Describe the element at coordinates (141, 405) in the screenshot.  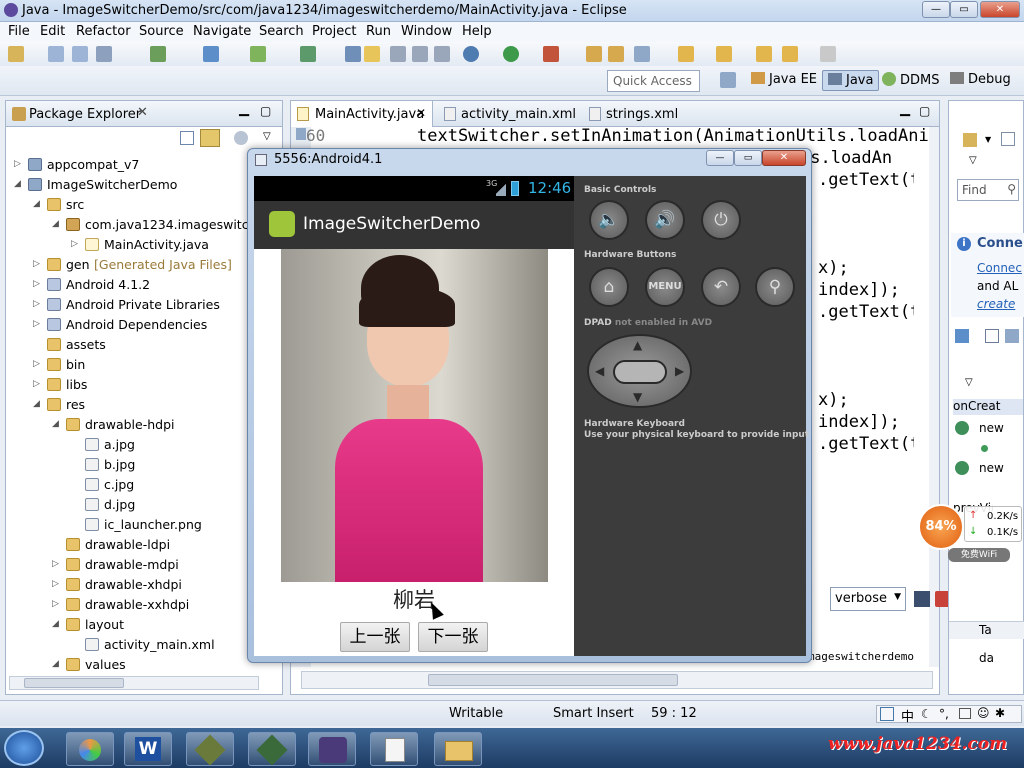
I see `tree-item: ◢ res` at that location.